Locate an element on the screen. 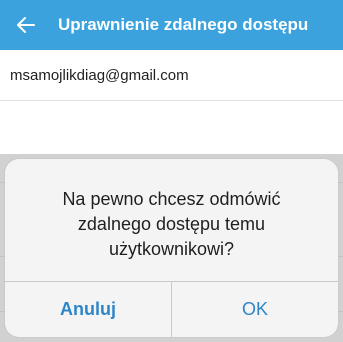  back-button is located at coordinates (26, 25).